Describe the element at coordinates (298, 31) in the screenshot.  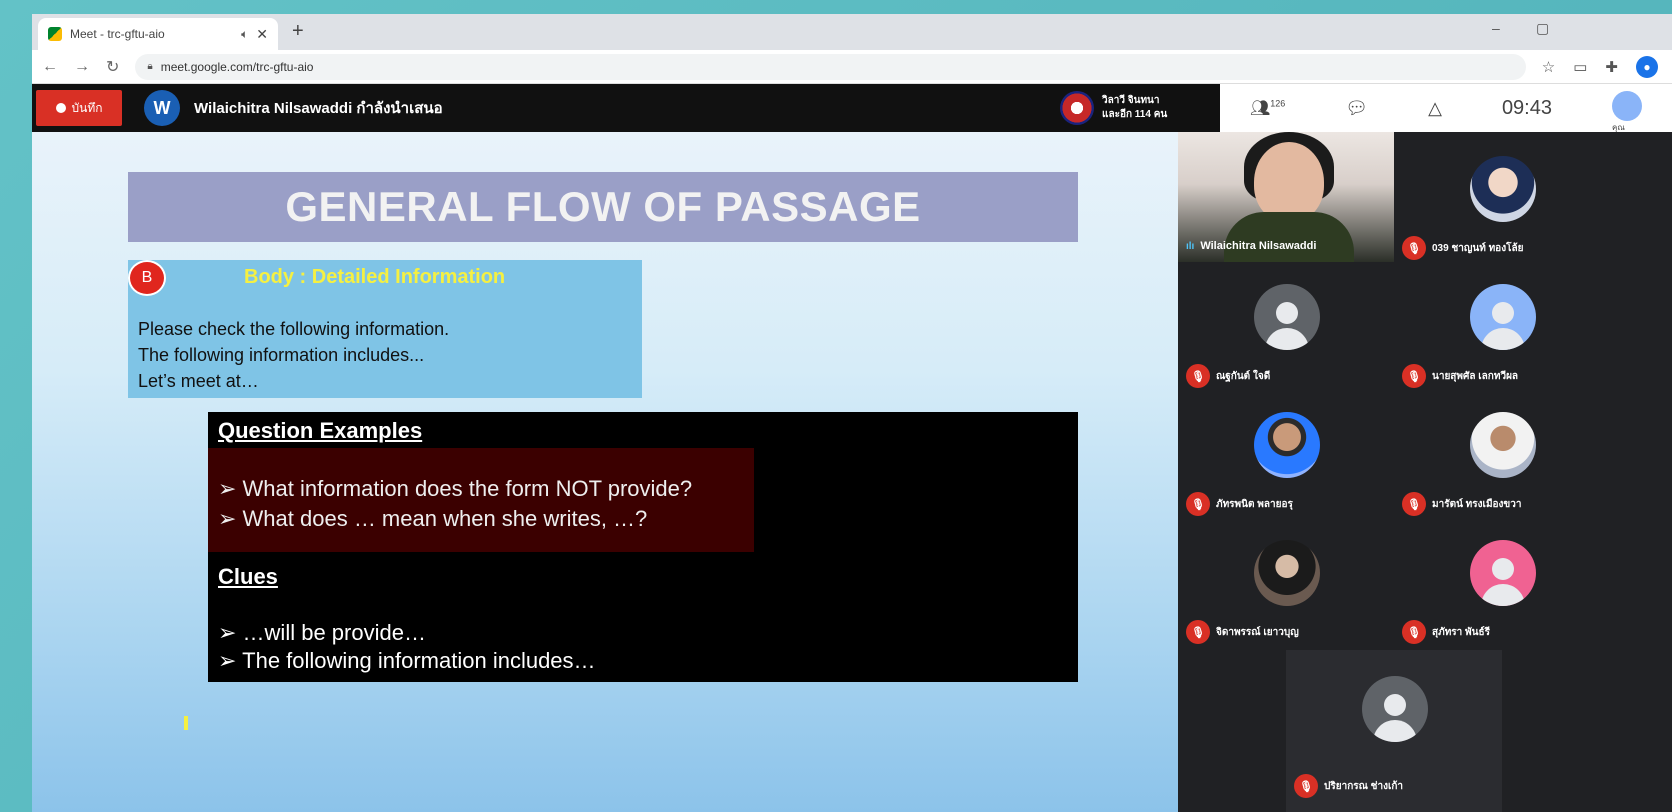
I see `new-tab-button: +` at that location.